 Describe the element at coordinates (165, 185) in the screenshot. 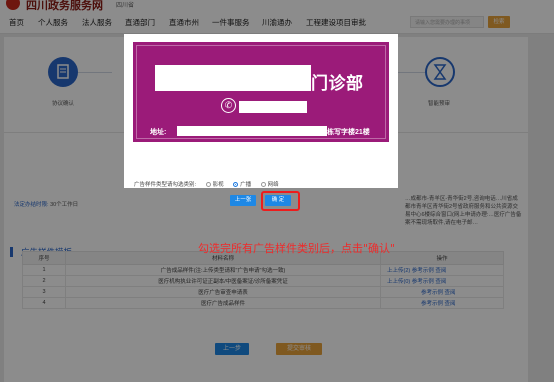

I see `category-label: 广告样件类型请勾选类别:` at that location.